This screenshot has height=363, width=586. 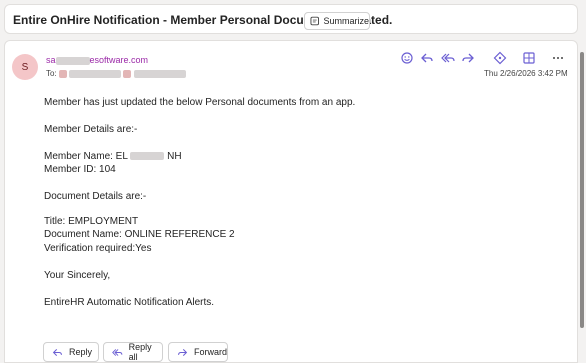 I want to click on tag-icon, so click(x=500, y=58).